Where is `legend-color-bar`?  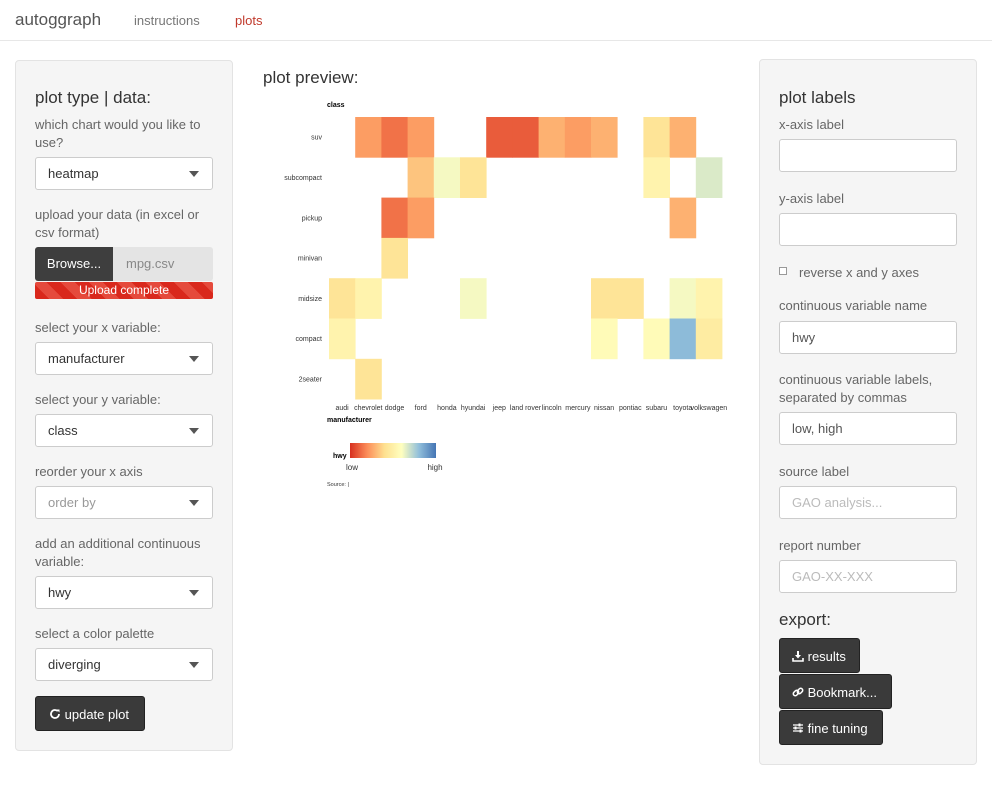
legend-color-bar is located at coordinates (393, 450).